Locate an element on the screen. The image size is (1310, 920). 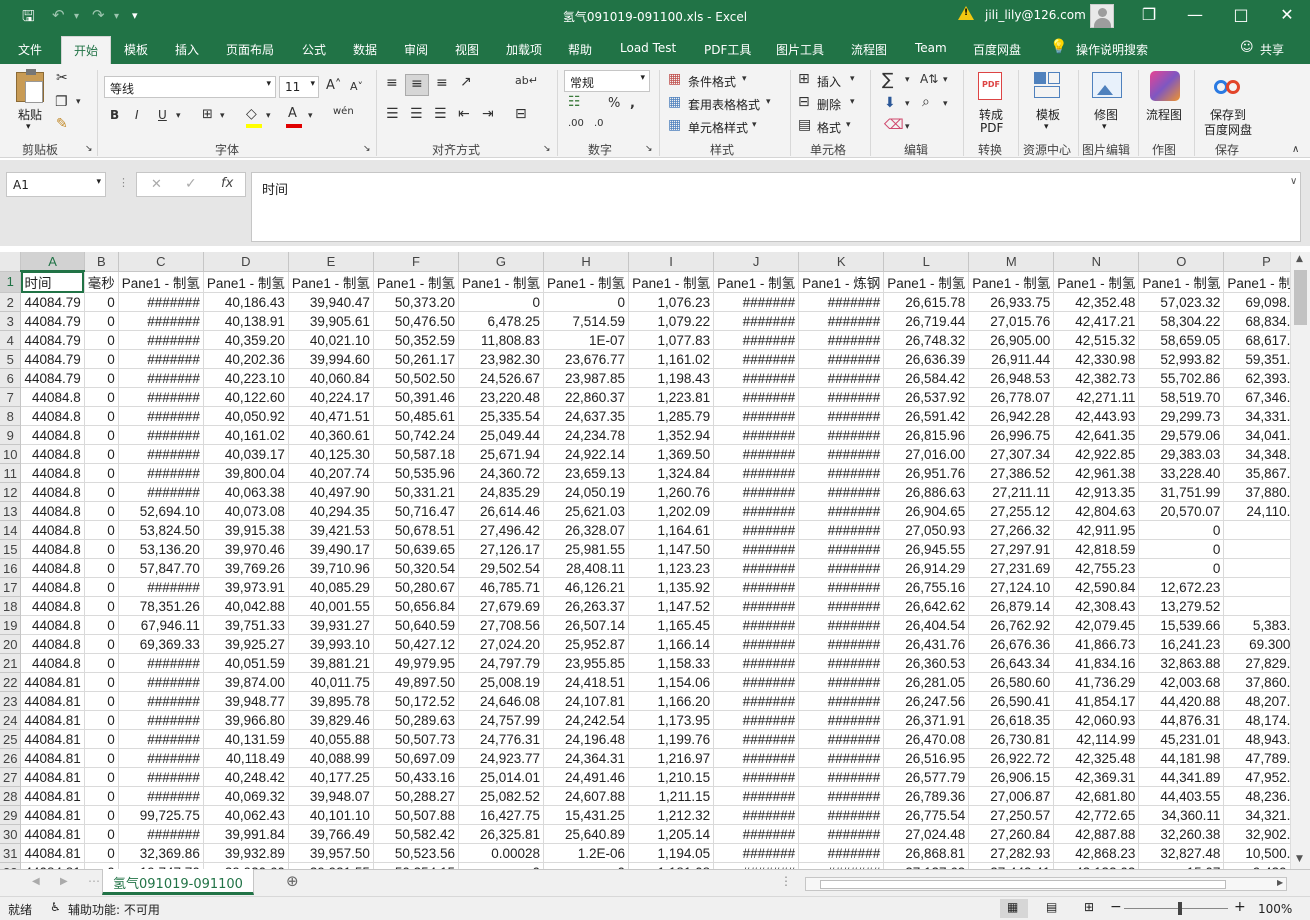
cell: 25,014.01 is located at coordinates (501, 777).